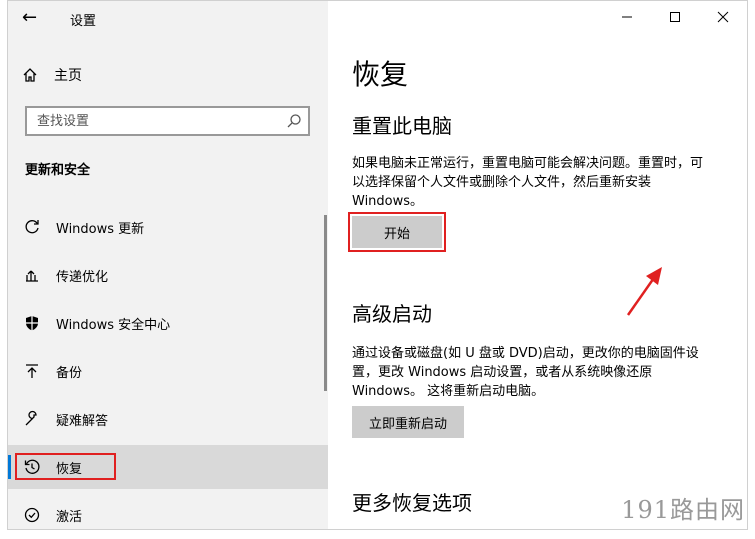  I want to click on search-input, so click(167, 121).